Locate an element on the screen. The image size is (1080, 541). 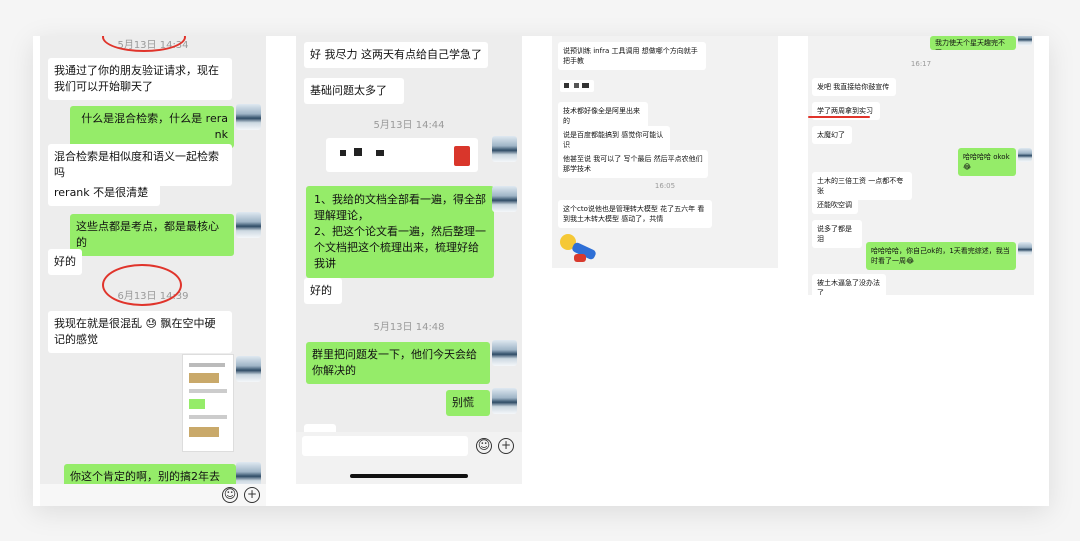
message-bubble: rerank 不是很清楚 is located at coordinates (104, 193).